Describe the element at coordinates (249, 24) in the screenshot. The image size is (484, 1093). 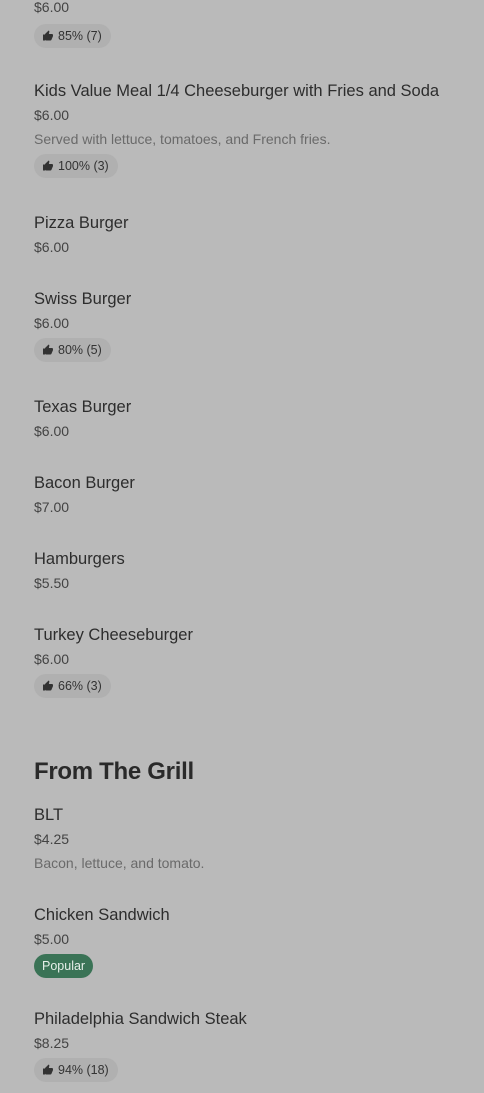
I see `menu-item: $6.00 85% (7)` at that location.